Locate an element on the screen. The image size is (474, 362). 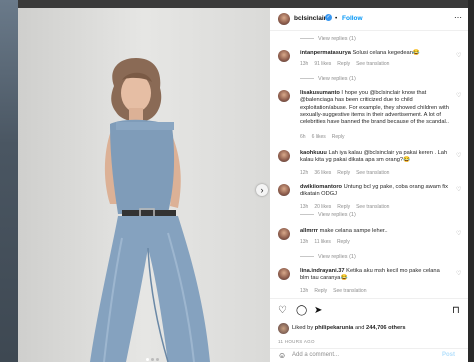
comment-likes: 20 likes is located at coordinates (322, 207).